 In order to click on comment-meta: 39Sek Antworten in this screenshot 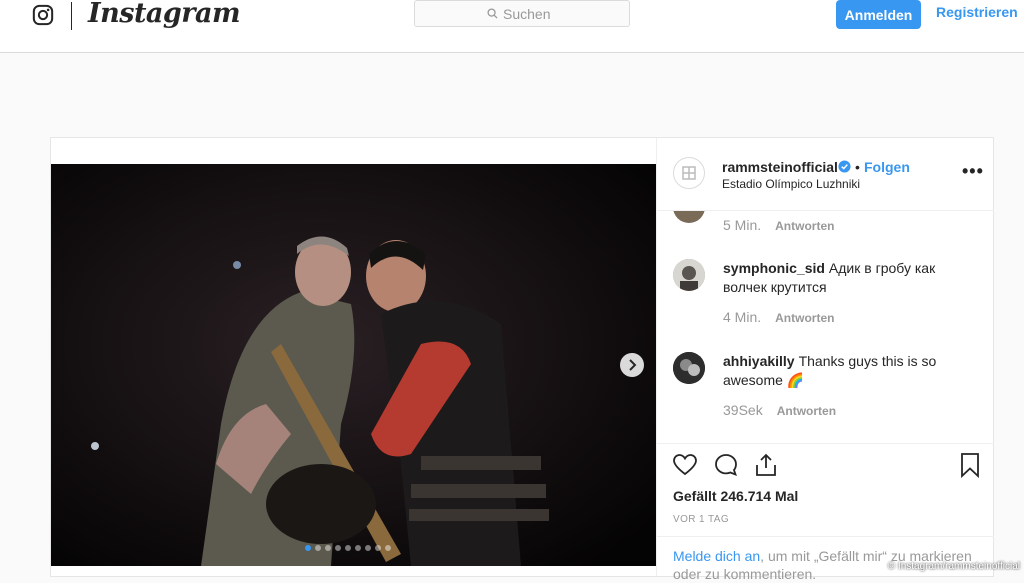, I will do `click(779, 410)`.